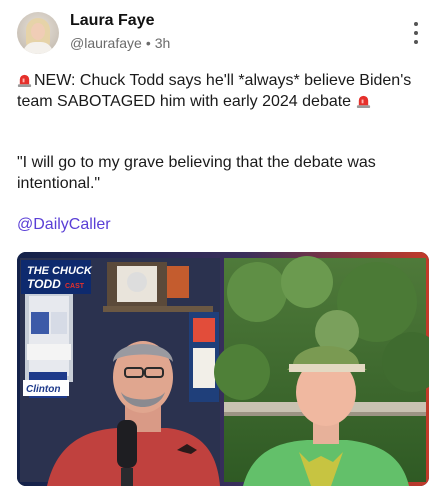 Image resolution: width=446 pixels, height=500 pixels. What do you see at coordinates (60, 271) in the screenshot?
I see `show-logo-line1: THE CHUCK` at bounding box center [60, 271].